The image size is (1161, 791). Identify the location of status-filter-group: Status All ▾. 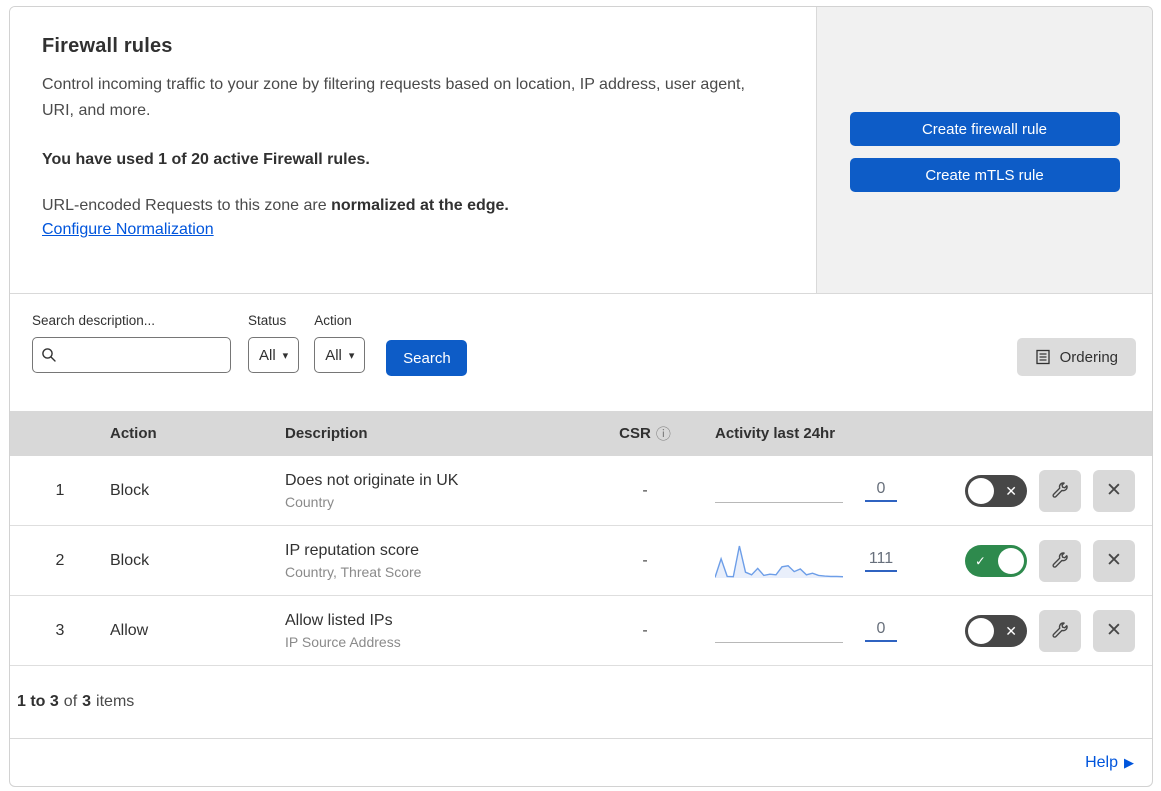
(274, 343).